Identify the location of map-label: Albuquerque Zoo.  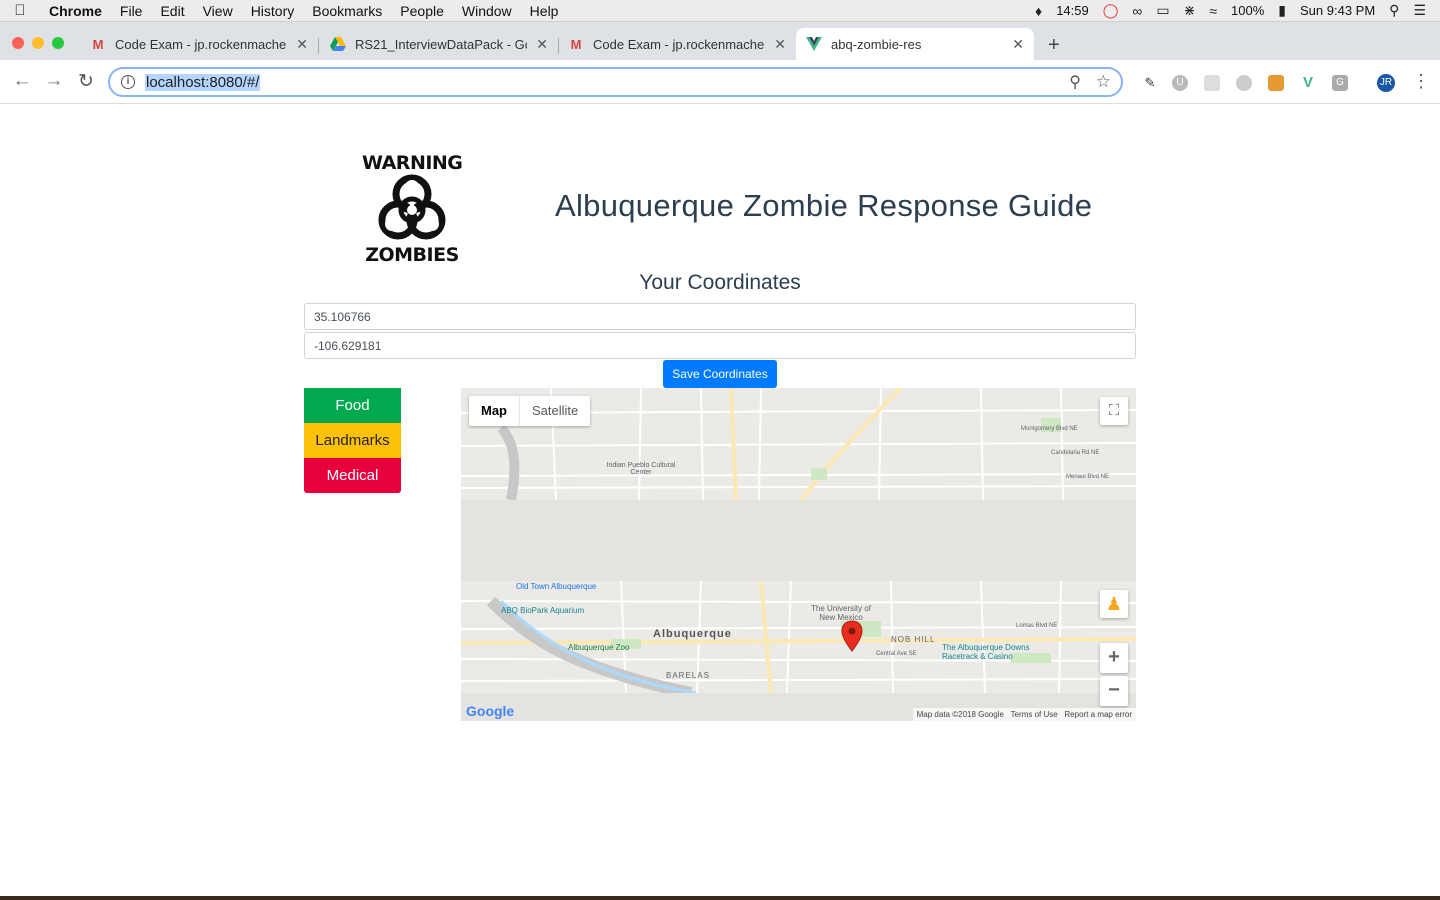
(599, 647).